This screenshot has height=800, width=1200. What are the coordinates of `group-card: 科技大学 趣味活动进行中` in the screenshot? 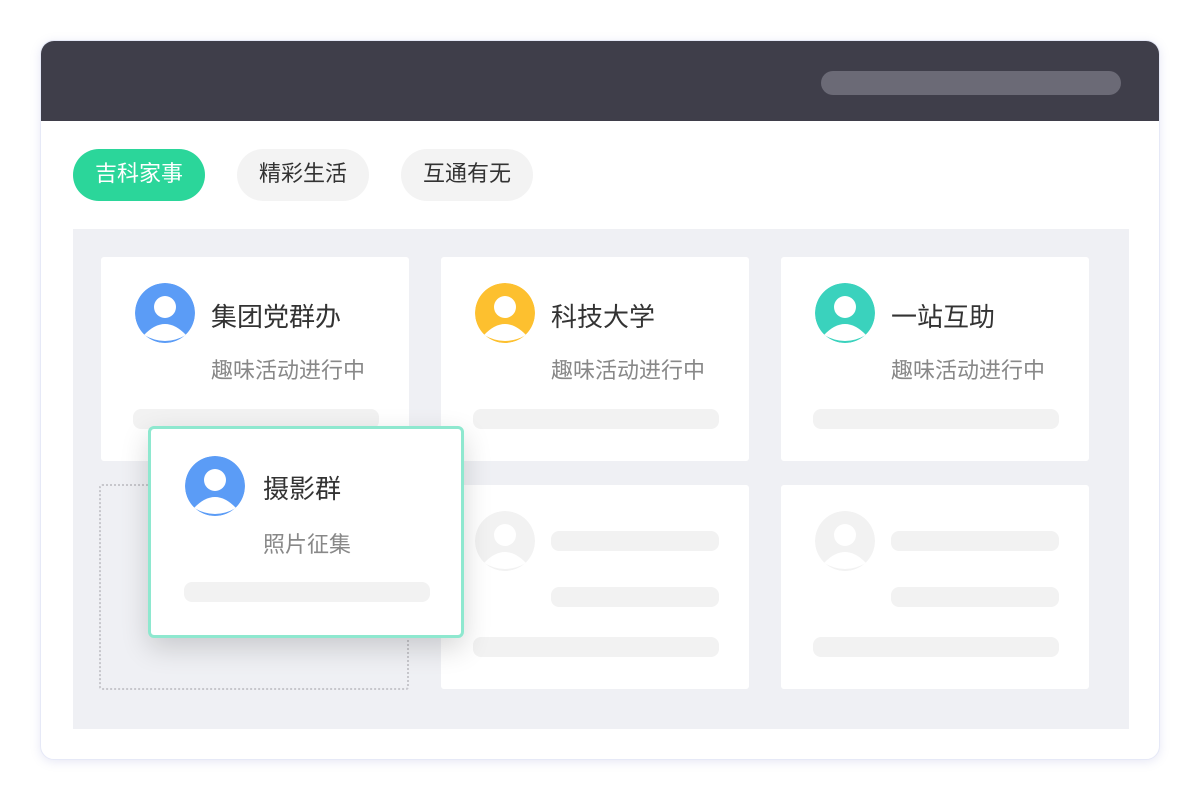 It's located at (595, 359).